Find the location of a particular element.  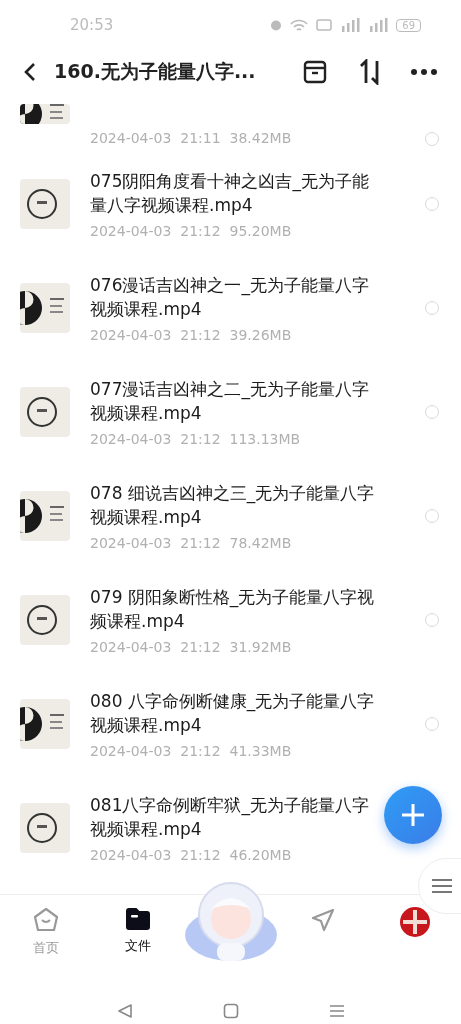

back-icon is located at coordinates (30, 72).